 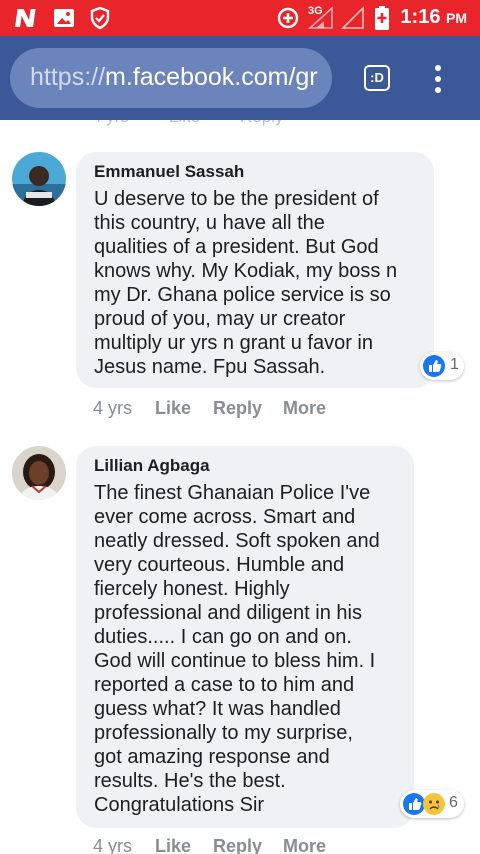 I want to click on comment-line: professional and diligent in his, so click(x=228, y=613).